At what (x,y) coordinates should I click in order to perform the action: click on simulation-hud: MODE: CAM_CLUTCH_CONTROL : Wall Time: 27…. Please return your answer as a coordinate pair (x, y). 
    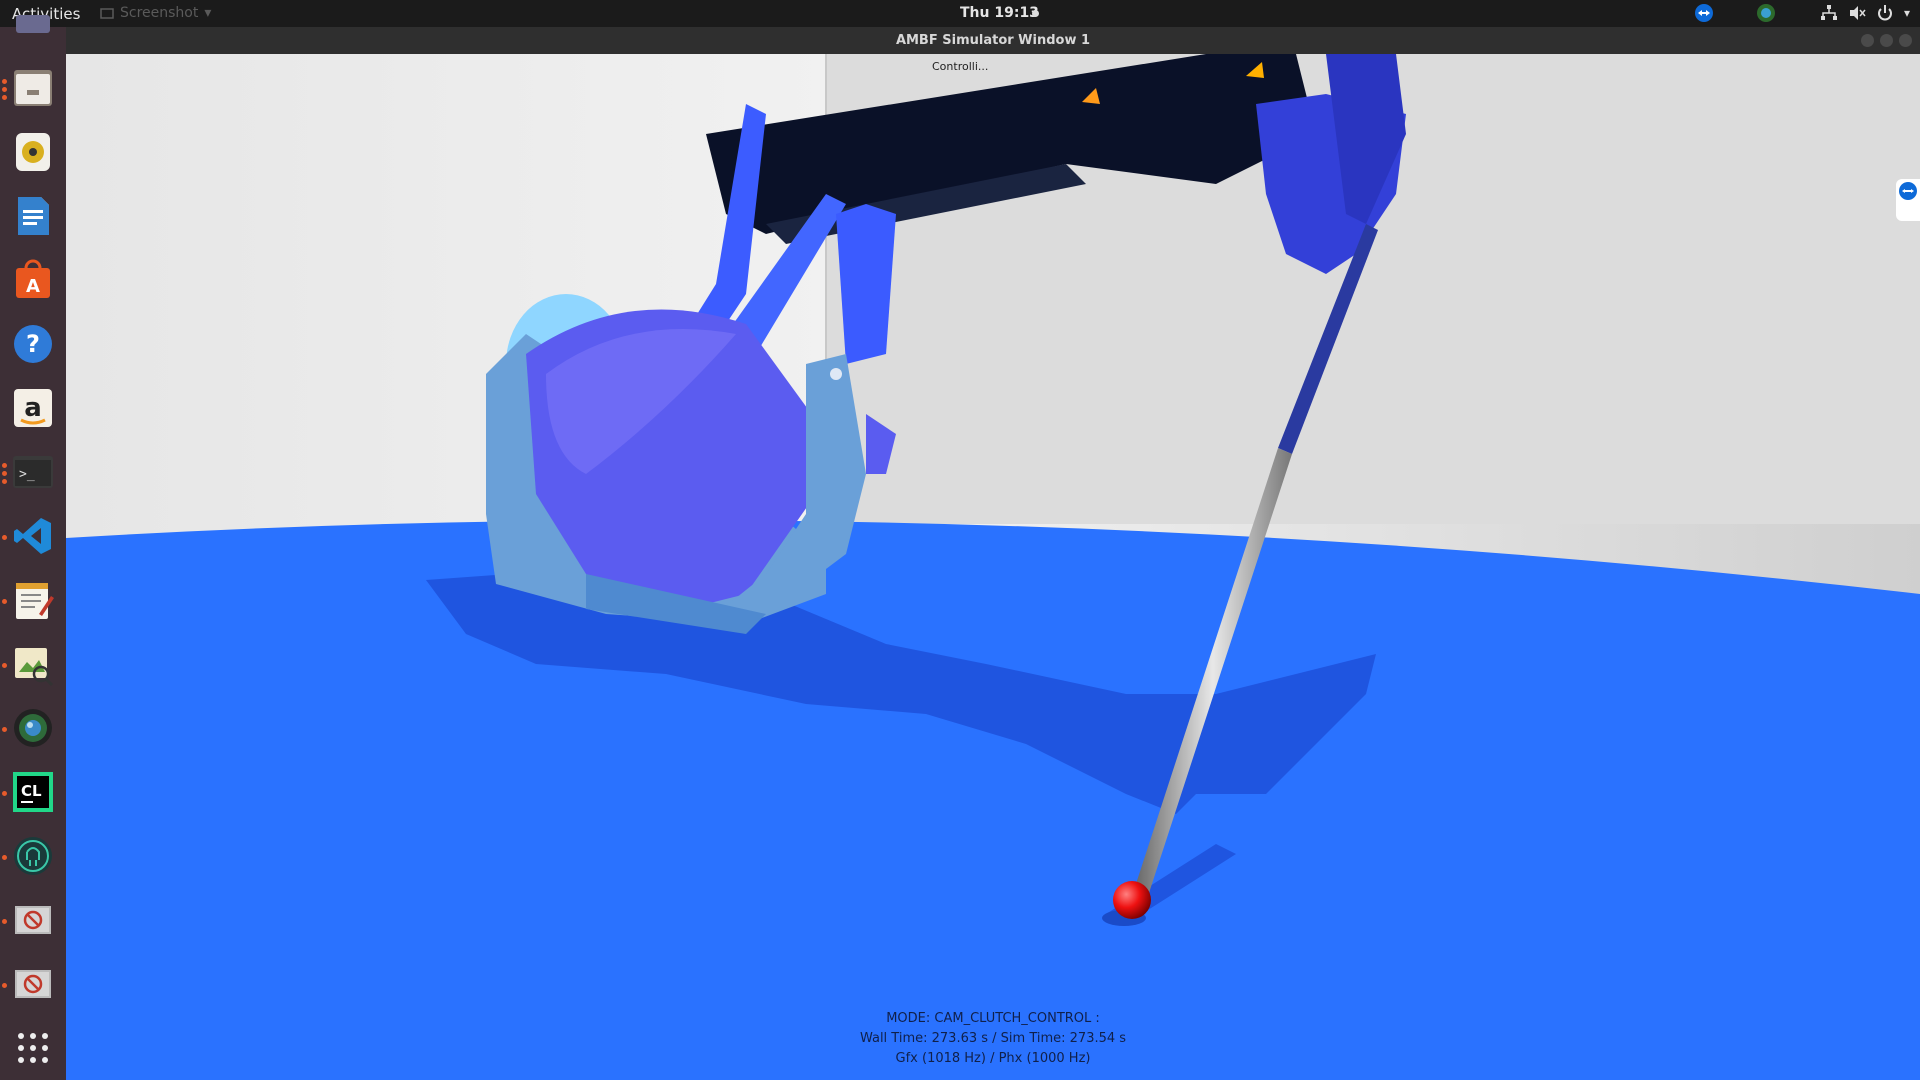
    Looking at the image, I should click on (993, 1039).